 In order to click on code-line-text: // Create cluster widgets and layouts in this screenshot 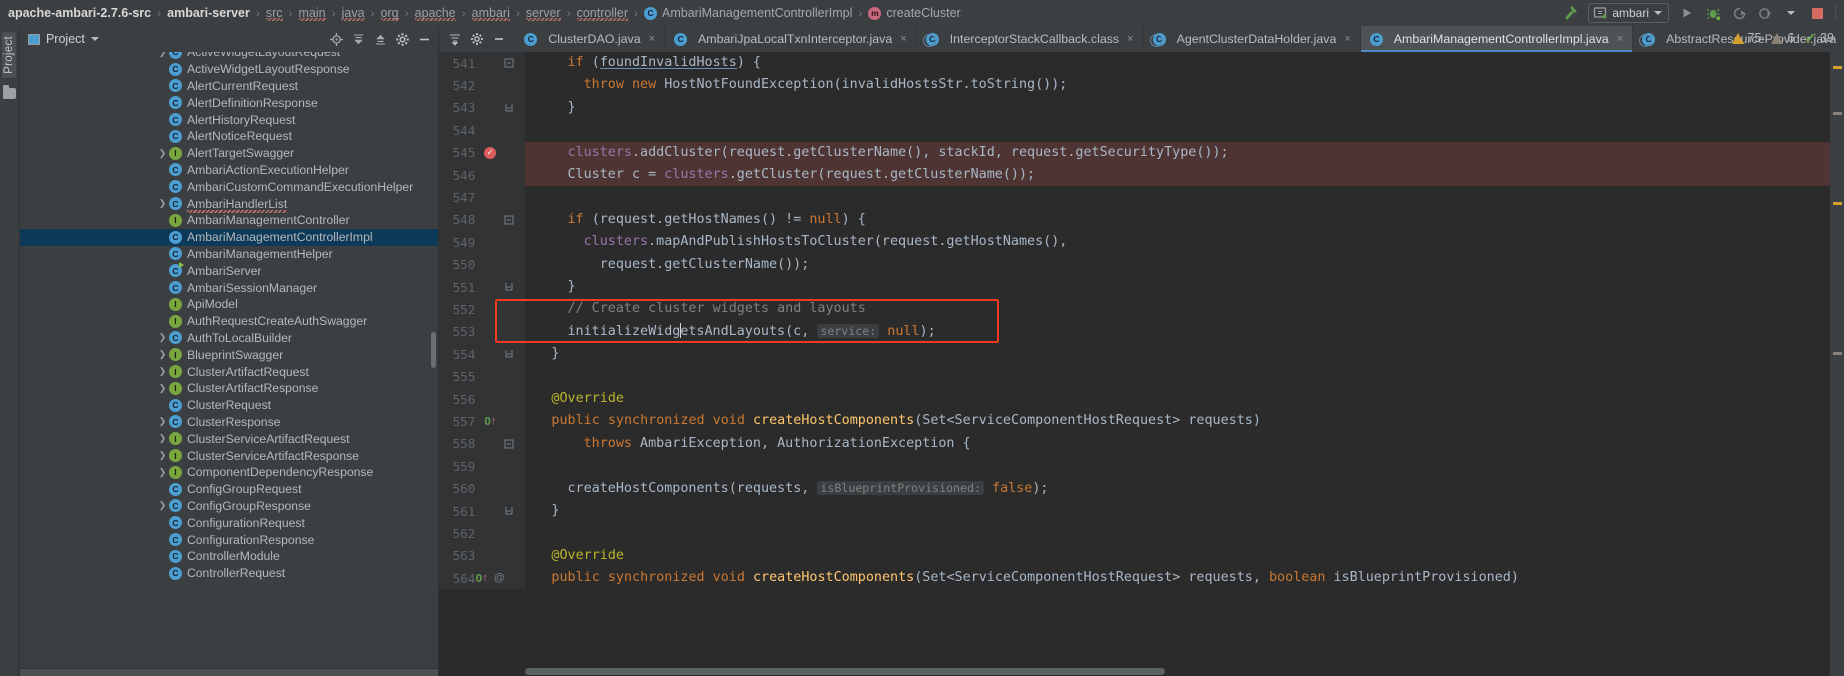, I will do `click(695, 309)`.